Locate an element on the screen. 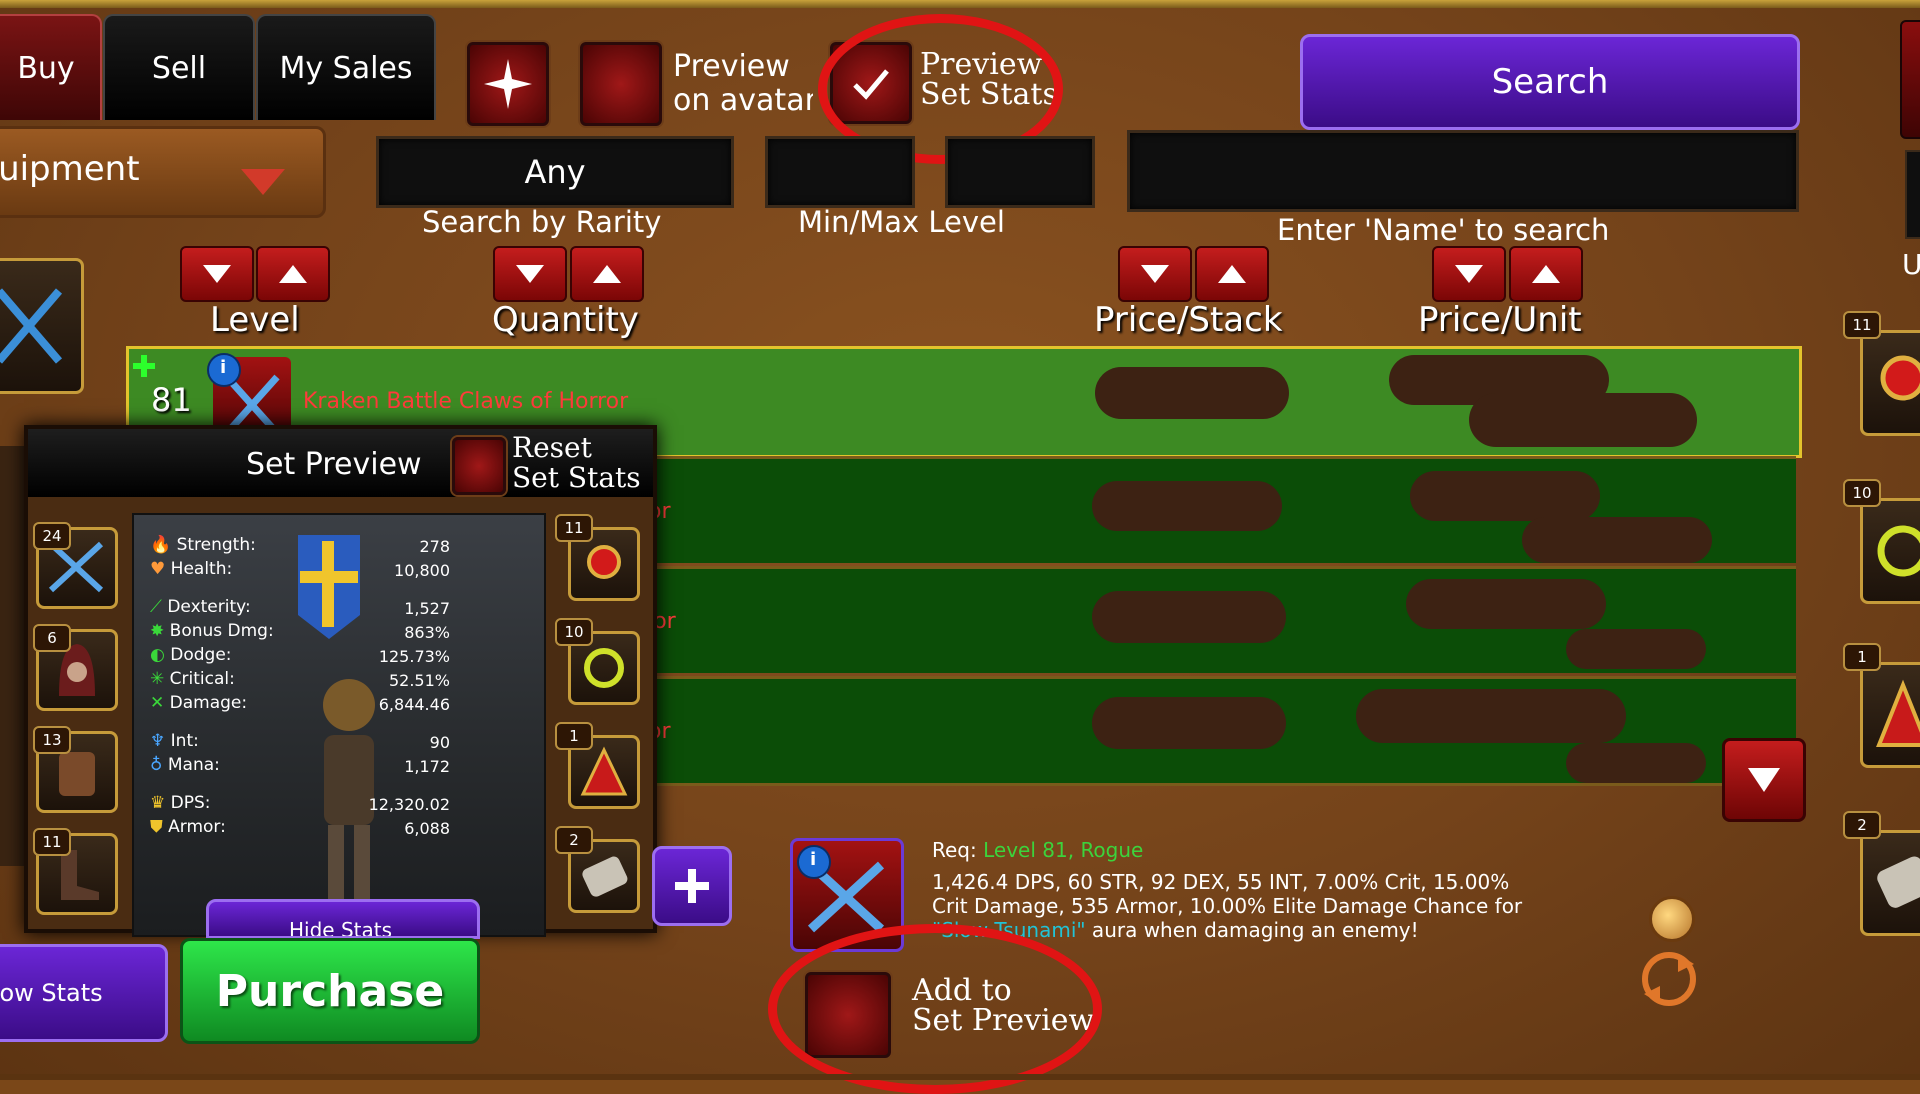 The height and width of the screenshot is (1094, 1920). reset-set-stats-button is located at coordinates (479, 466).